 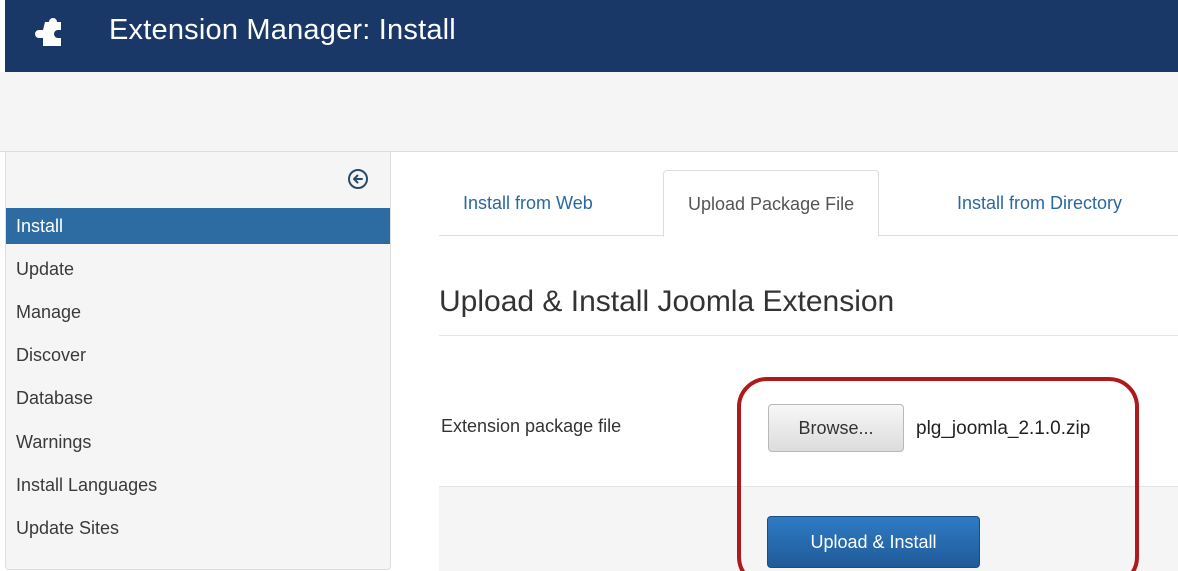 I want to click on sidebar-item-label: Update, so click(x=45, y=269).